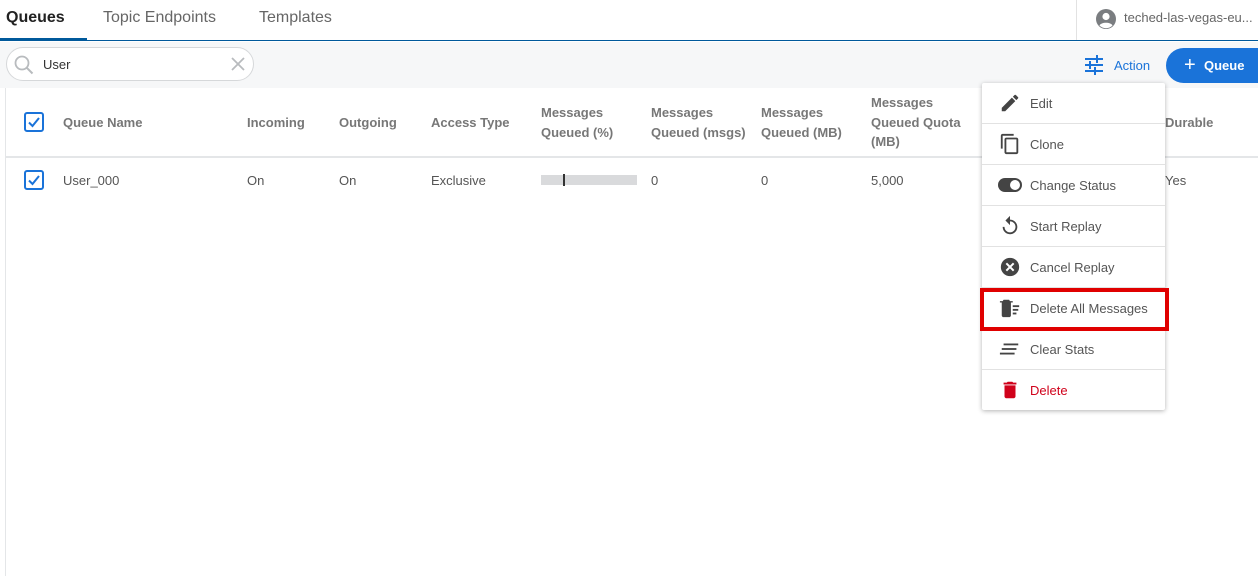  Describe the element at coordinates (1176, 180) in the screenshot. I see `durable-cell: Yes` at that location.